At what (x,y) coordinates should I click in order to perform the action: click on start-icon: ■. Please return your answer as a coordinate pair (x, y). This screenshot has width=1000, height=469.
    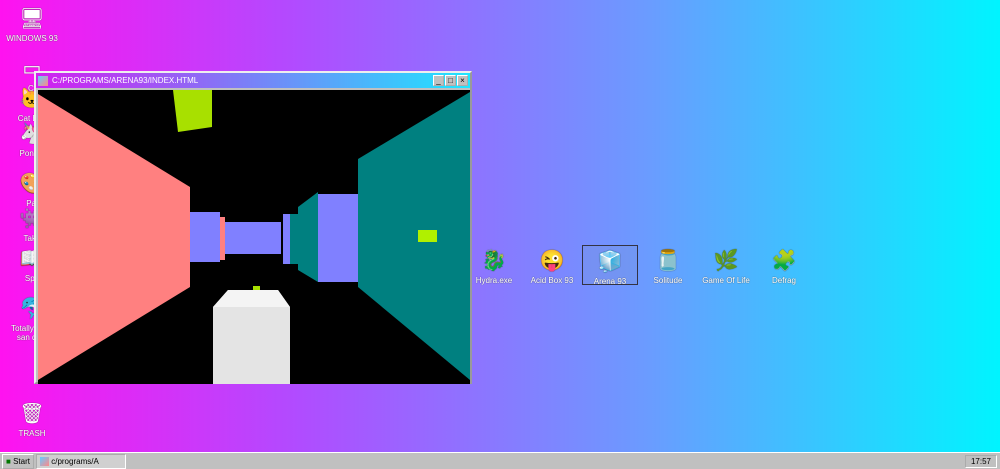
    Looking at the image, I should click on (8, 461).